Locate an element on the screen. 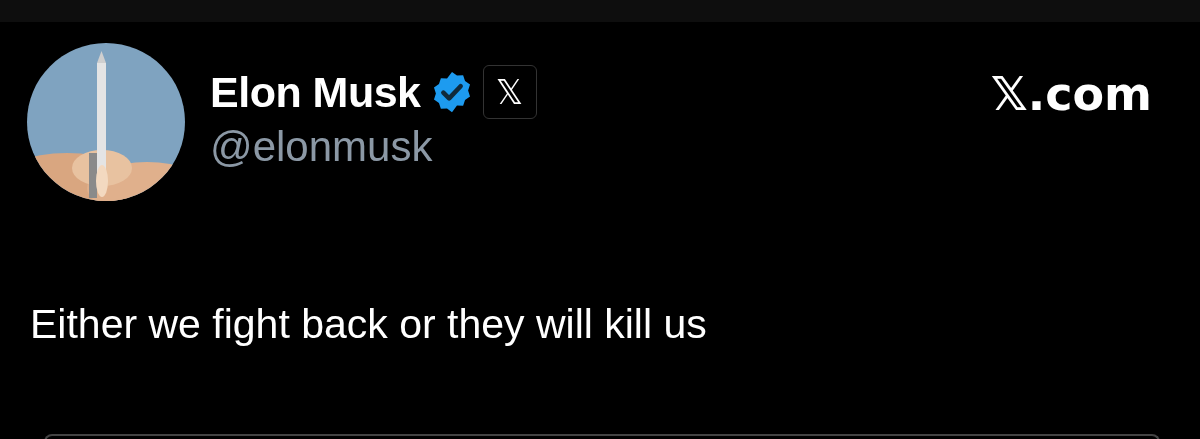 This screenshot has height=439, width=1200. post-text: Either we fight back or they will kill us is located at coordinates (368, 324).